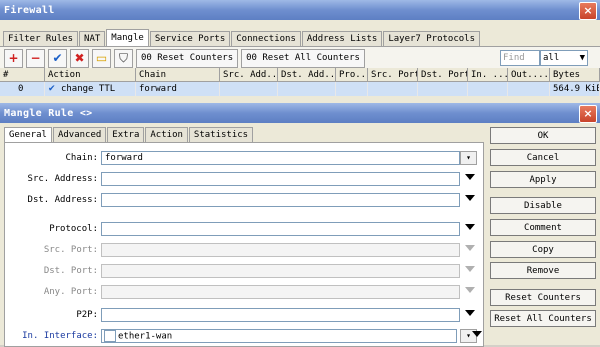 The width and height of the screenshot is (600, 347). I want to click on src-port-row: Src. Port:, so click(244, 250).